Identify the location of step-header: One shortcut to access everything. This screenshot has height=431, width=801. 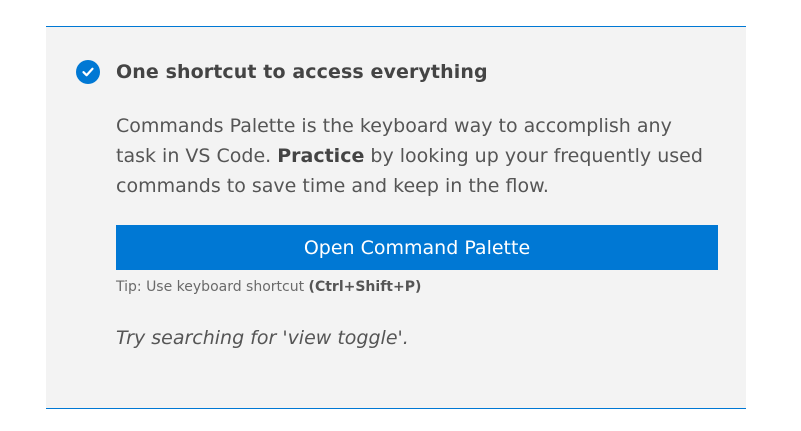
(282, 72).